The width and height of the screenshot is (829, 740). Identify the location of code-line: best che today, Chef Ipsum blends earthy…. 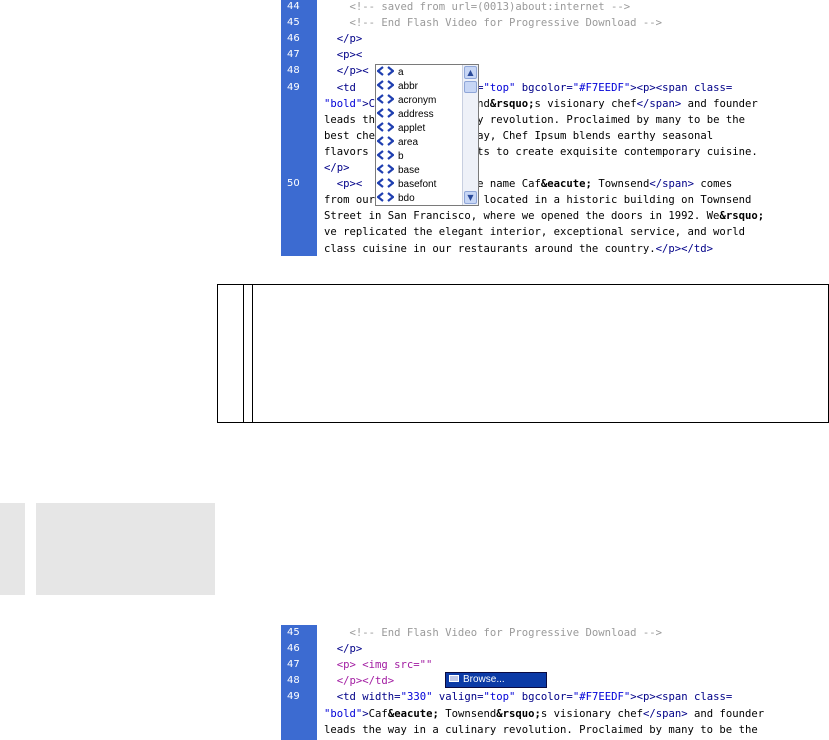
(555, 136).